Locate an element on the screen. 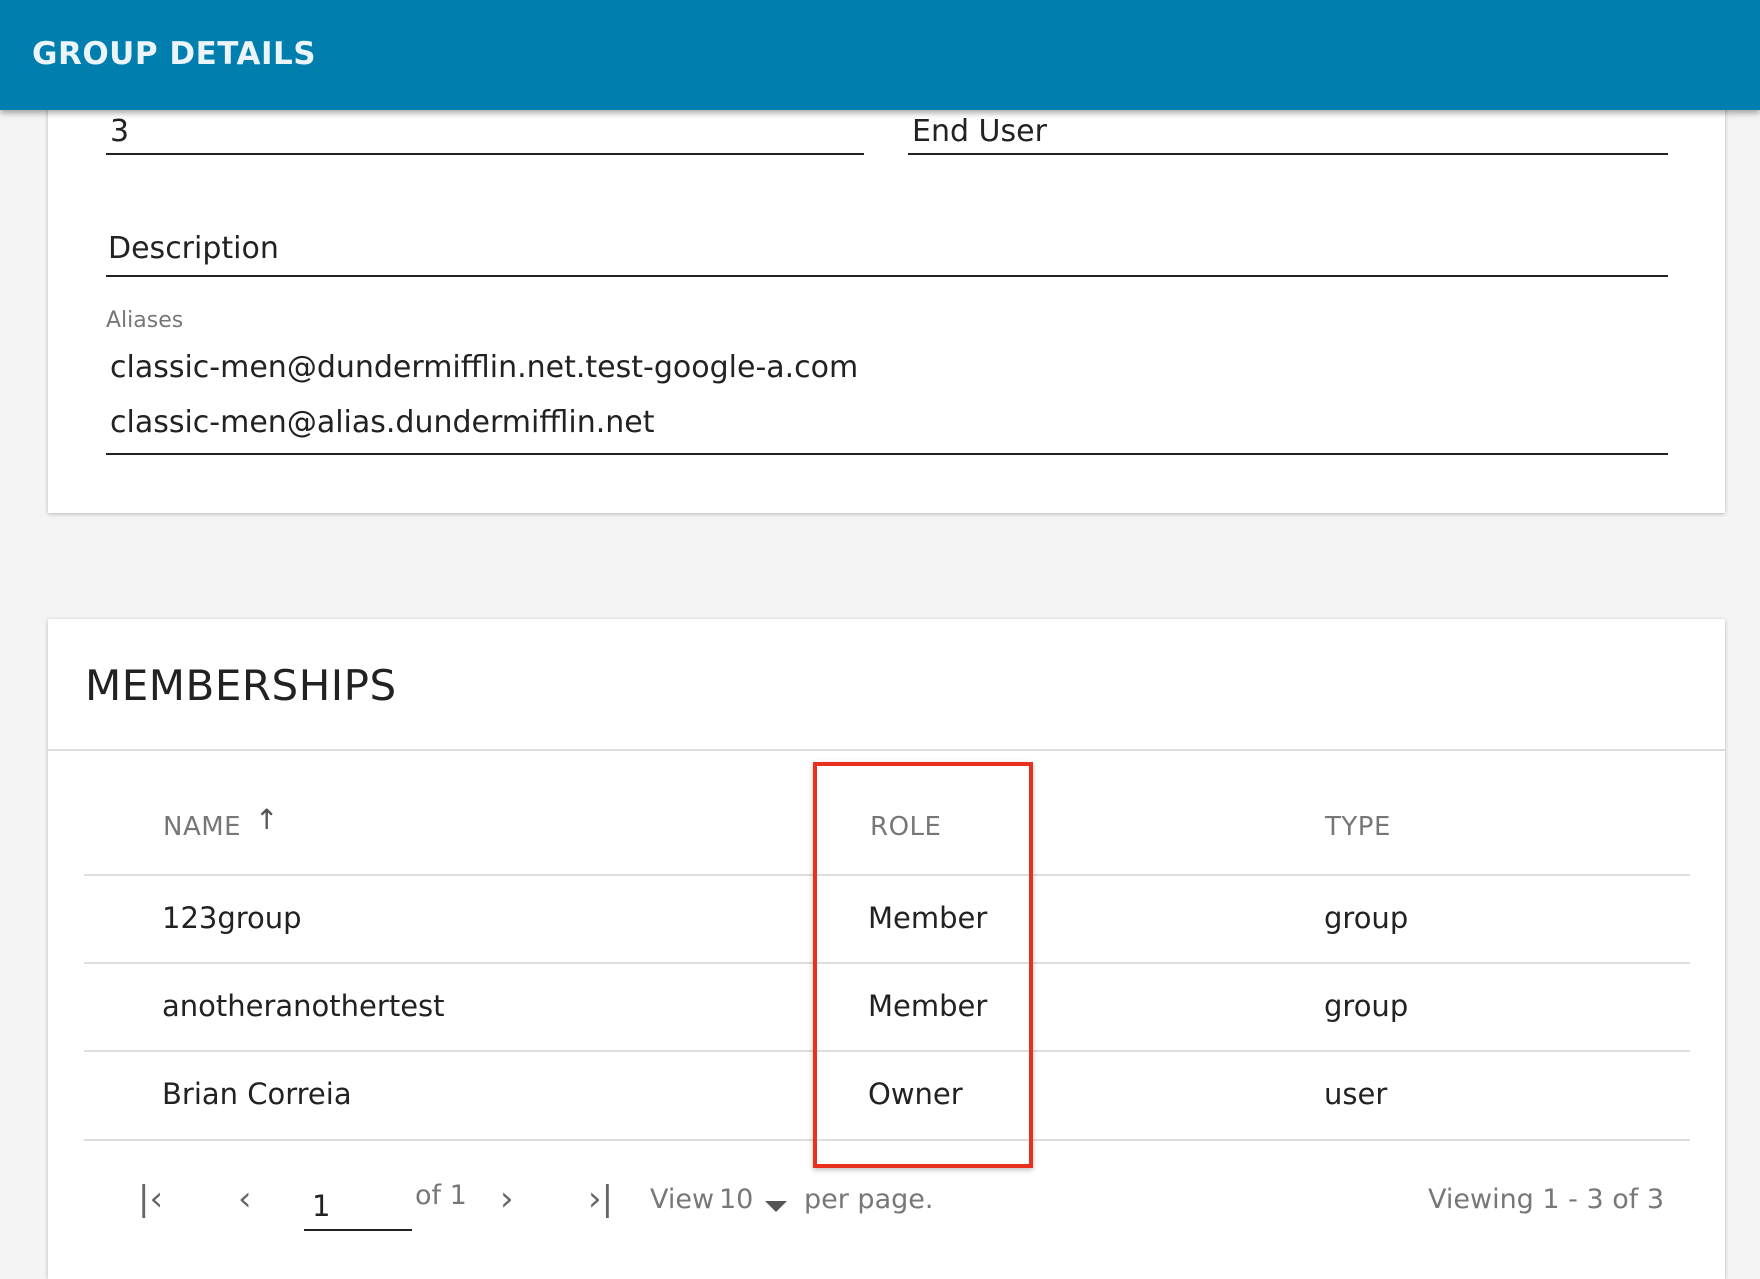 Image resolution: width=1760 pixels, height=1279 pixels. aliases-label: Aliases is located at coordinates (145, 320).